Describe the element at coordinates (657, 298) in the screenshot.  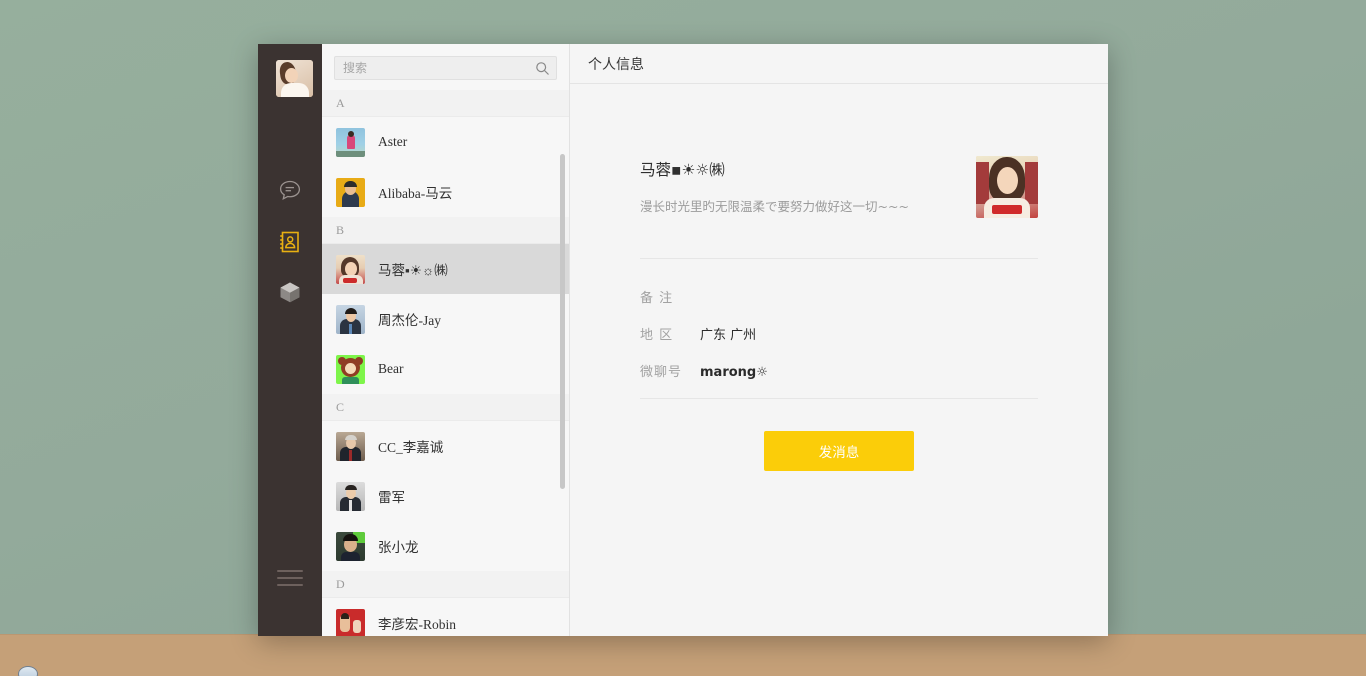
I see `profile-field-label: 备 注` at that location.